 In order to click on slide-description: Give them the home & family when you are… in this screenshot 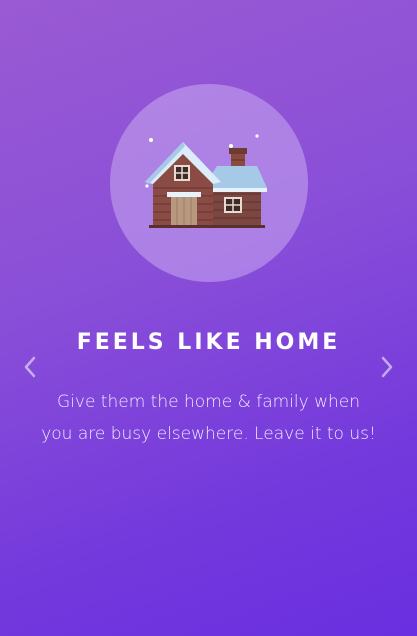, I will do `click(208, 418)`.